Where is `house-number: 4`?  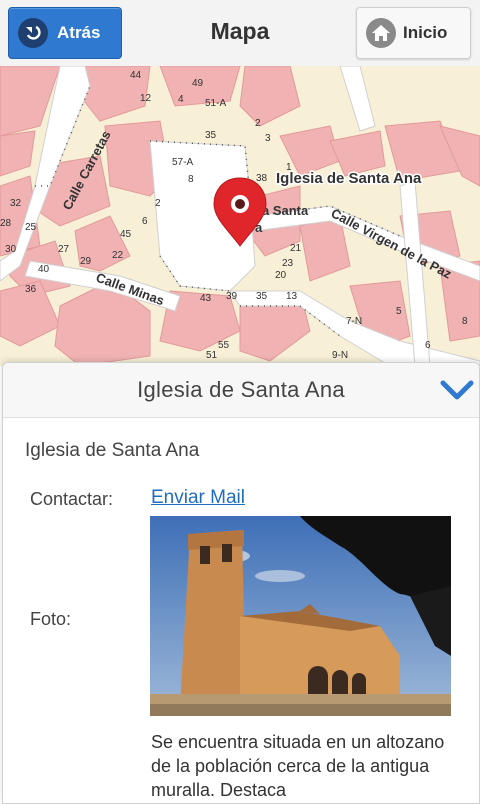
house-number: 4 is located at coordinates (181, 99).